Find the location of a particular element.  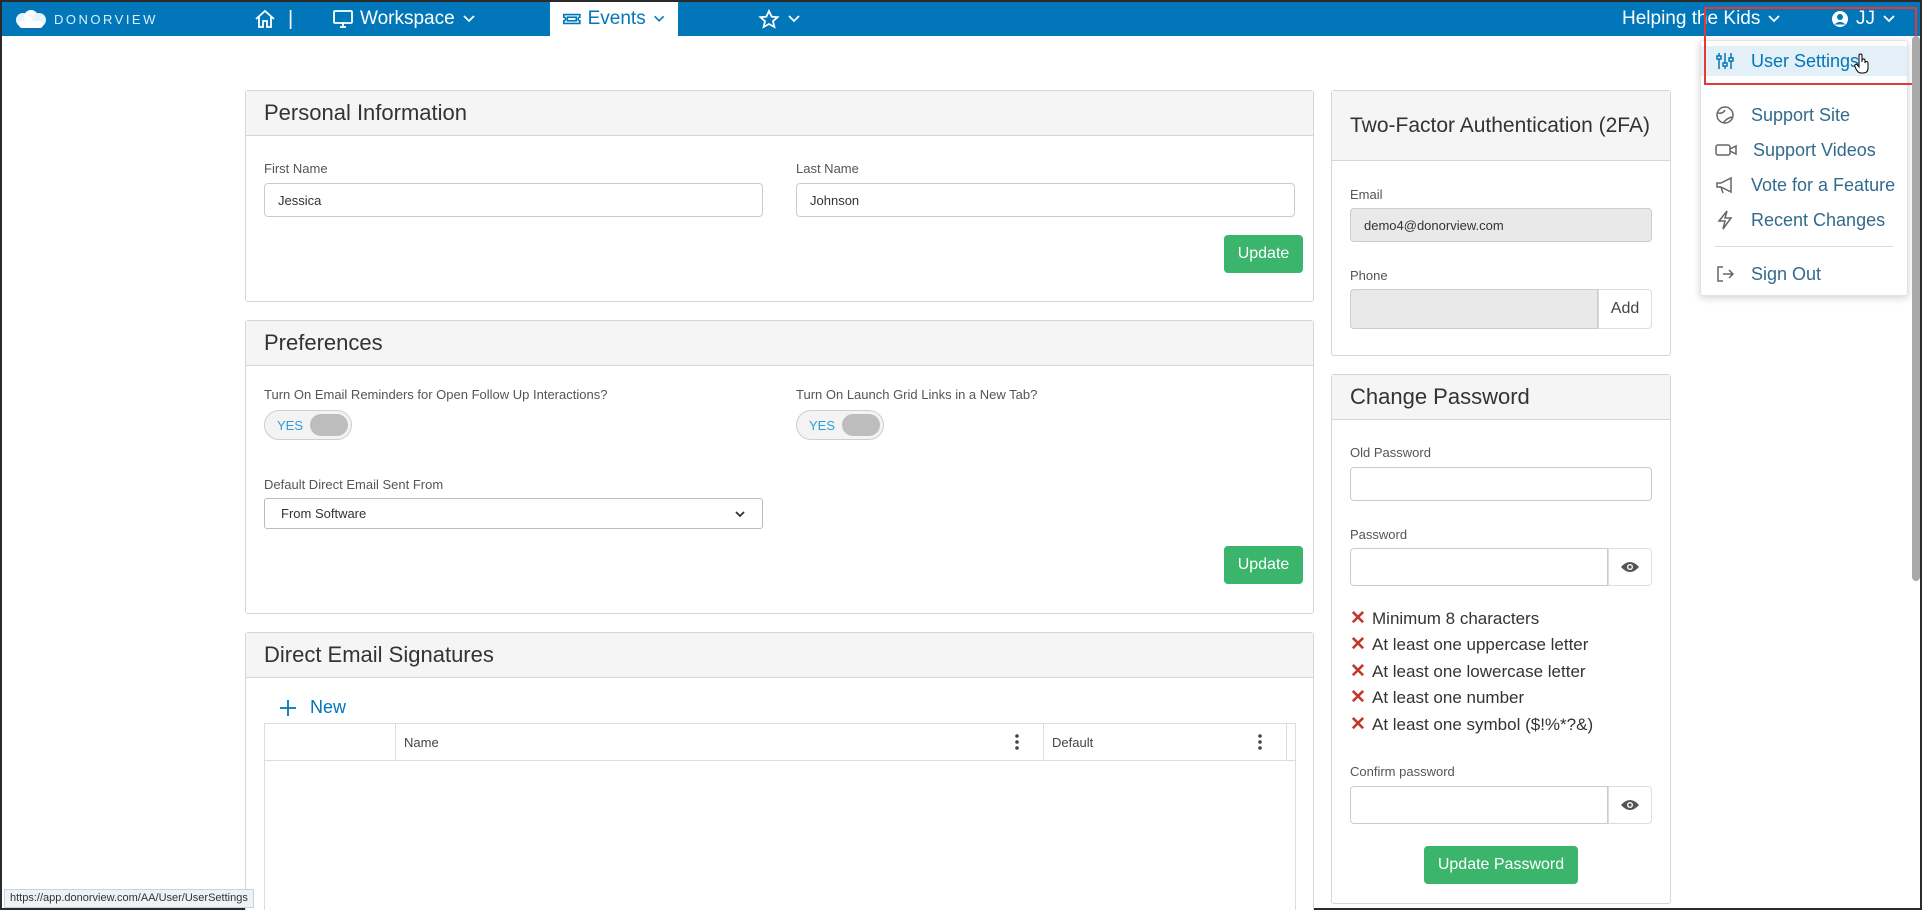

panel-title: Preferences is located at coordinates (779, 343).